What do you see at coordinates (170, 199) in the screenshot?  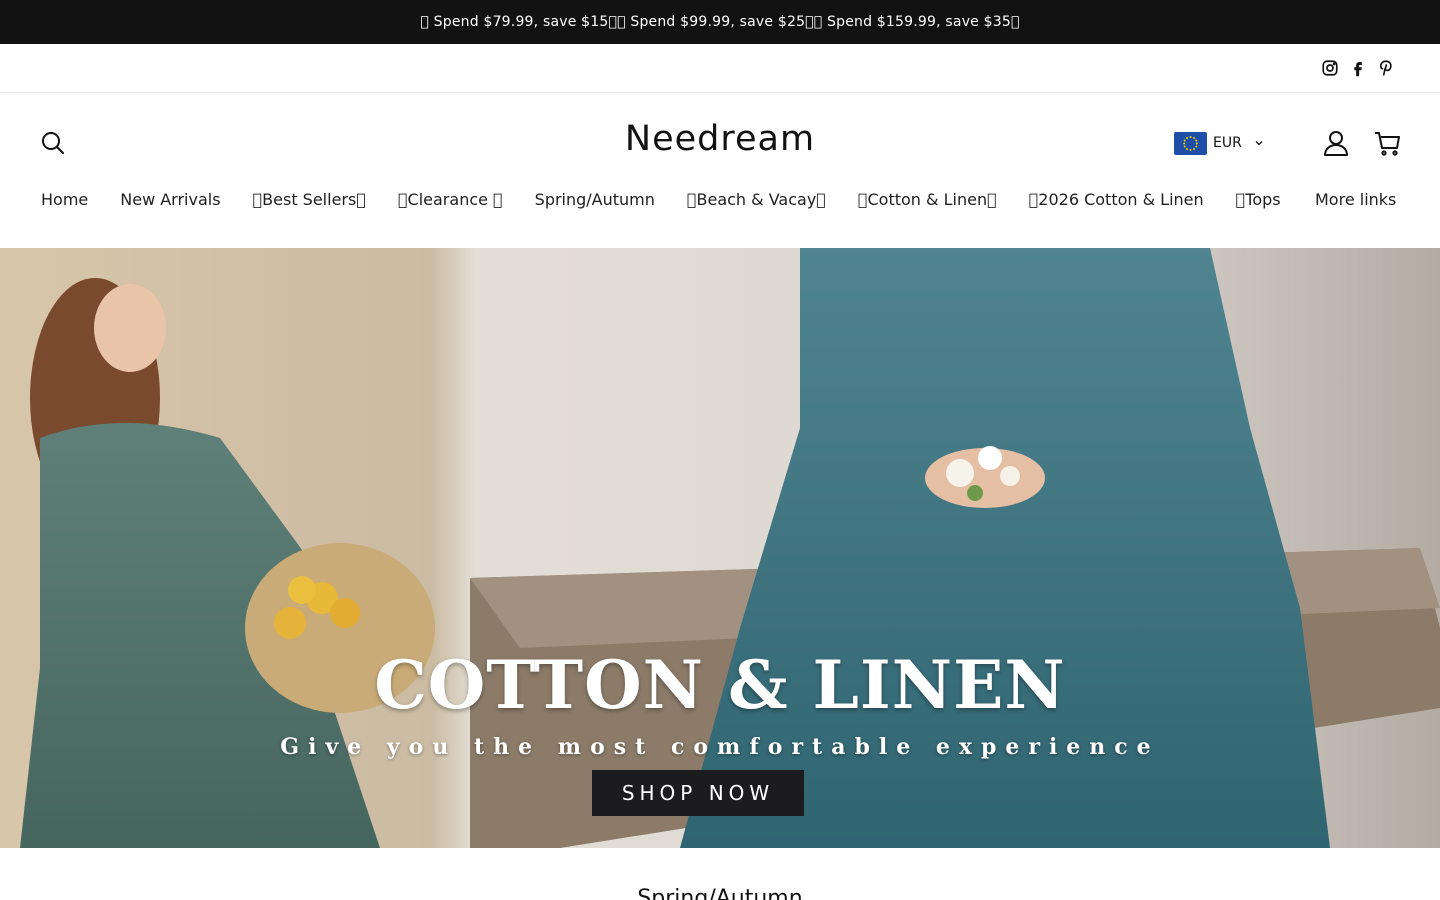 I see `nav-item-new-arrivals: New Arrivals` at bounding box center [170, 199].